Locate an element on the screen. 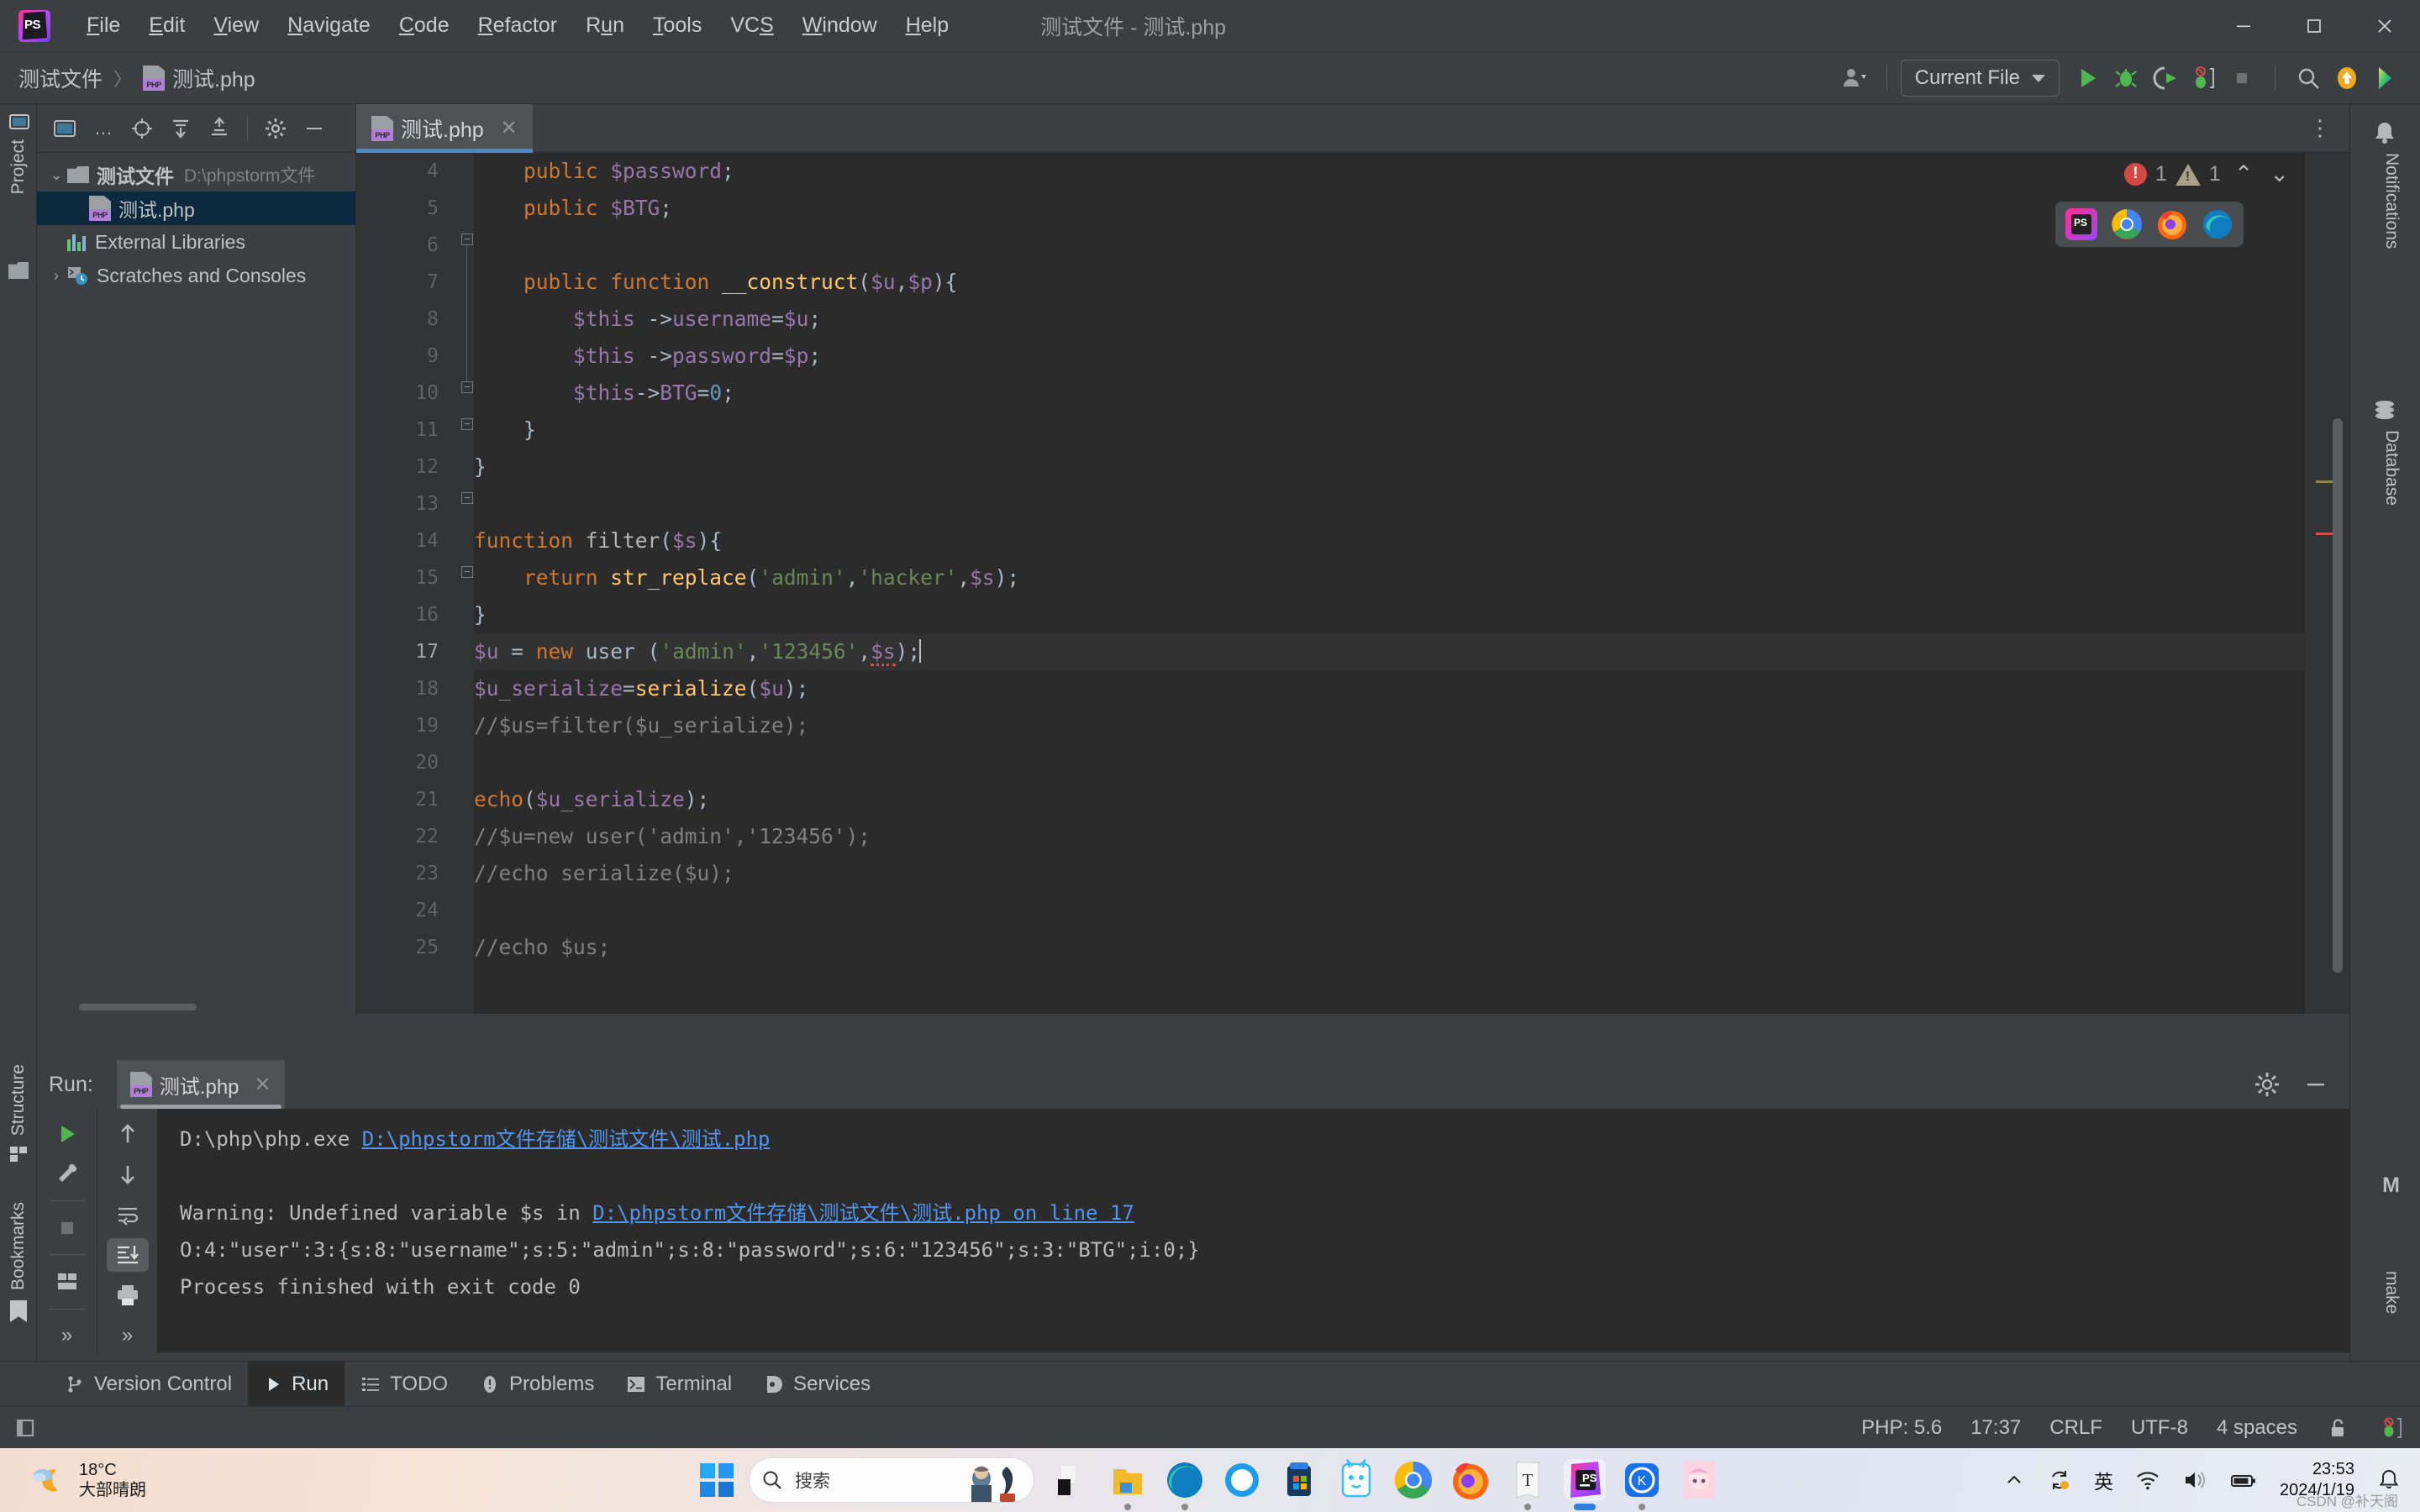  status-line-separator: CRLF is located at coordinates (2075, 1428).